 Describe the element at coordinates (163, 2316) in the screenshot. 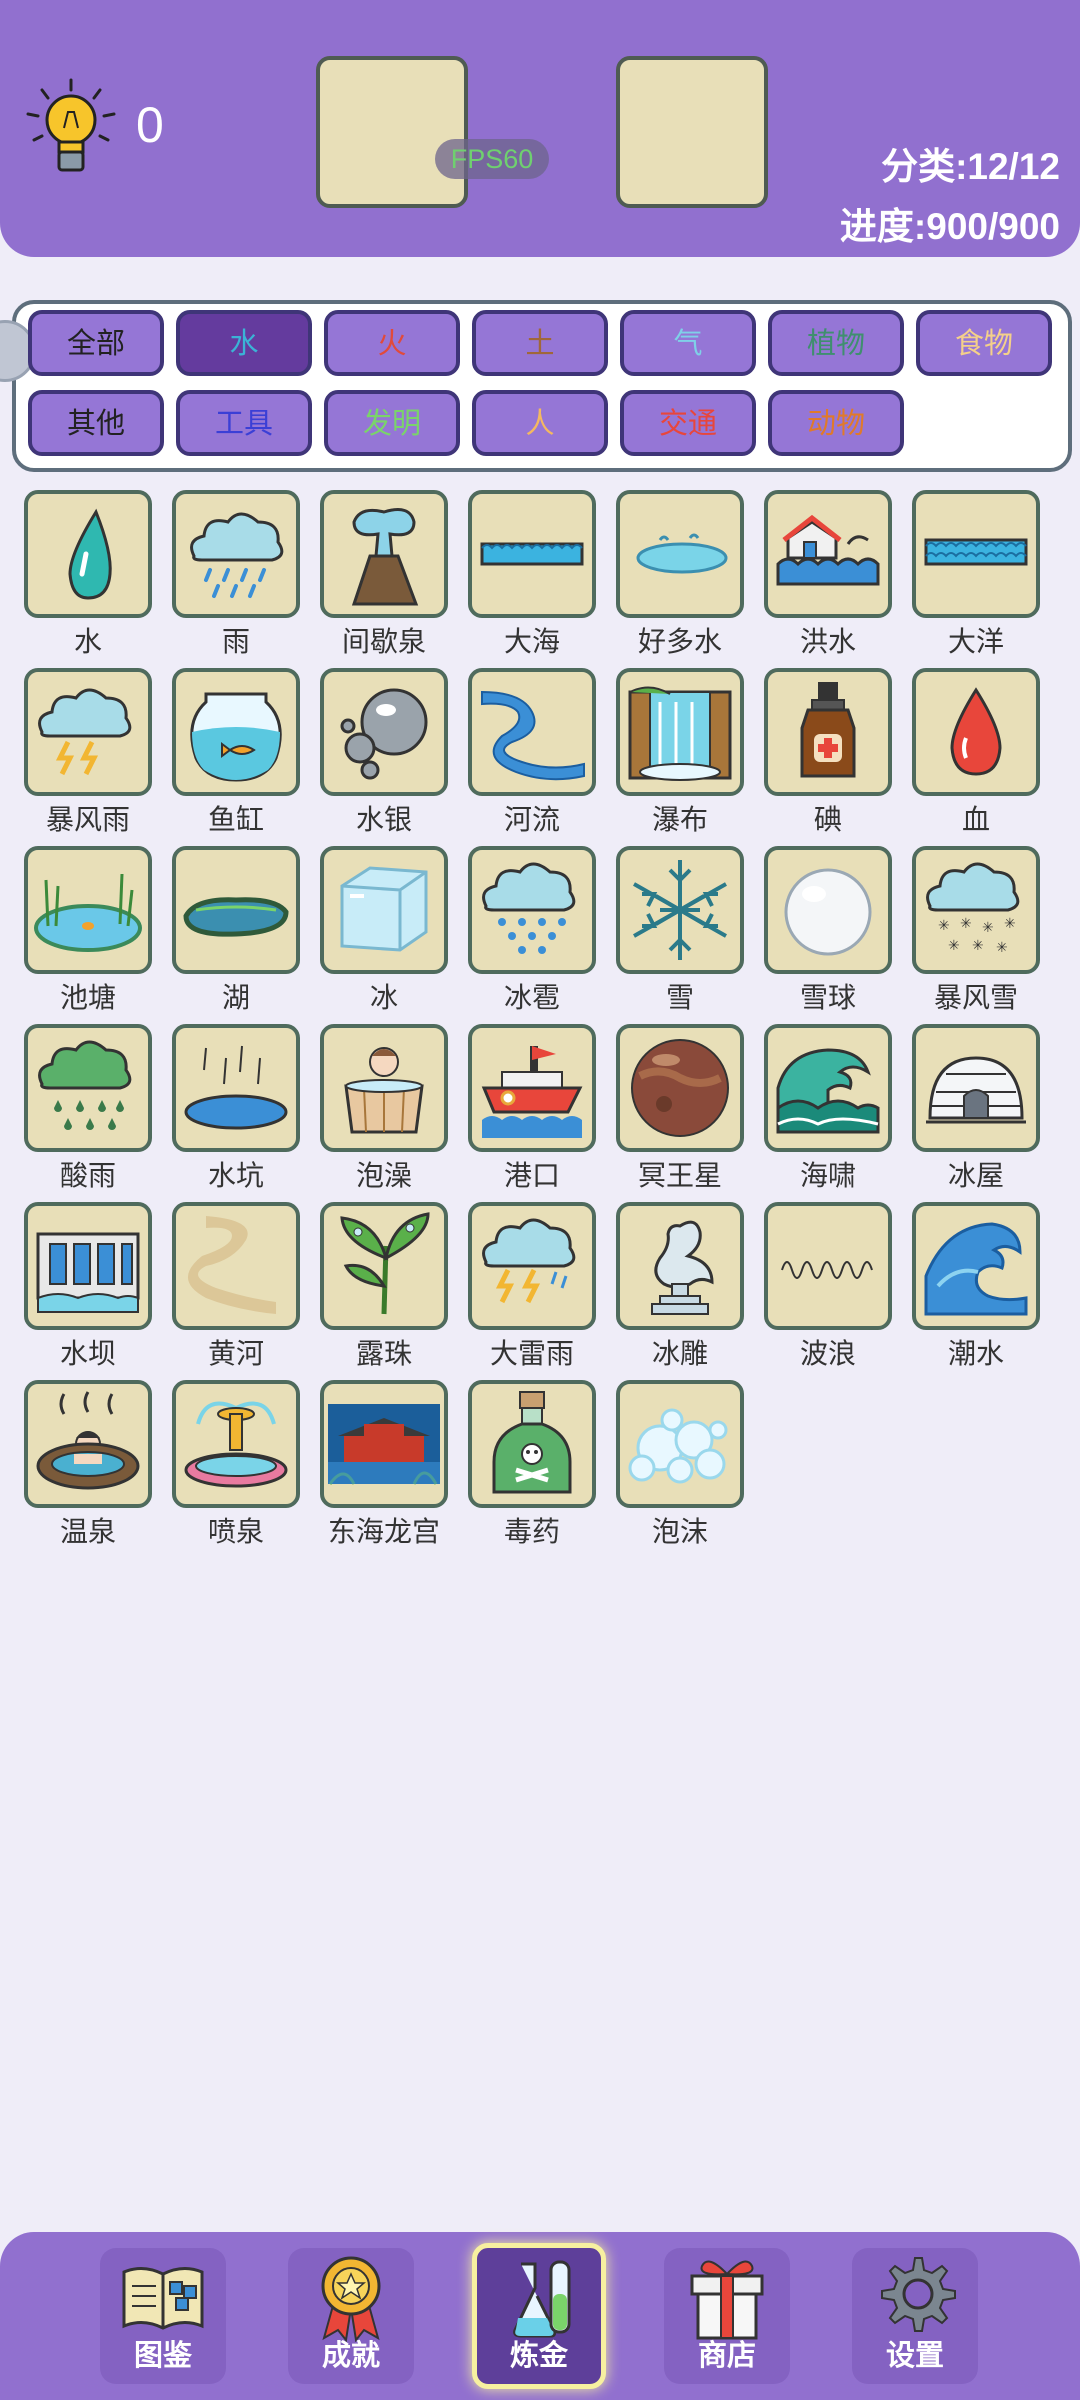

I see `nav-item-encyclopedia: 图鉴` at that location.